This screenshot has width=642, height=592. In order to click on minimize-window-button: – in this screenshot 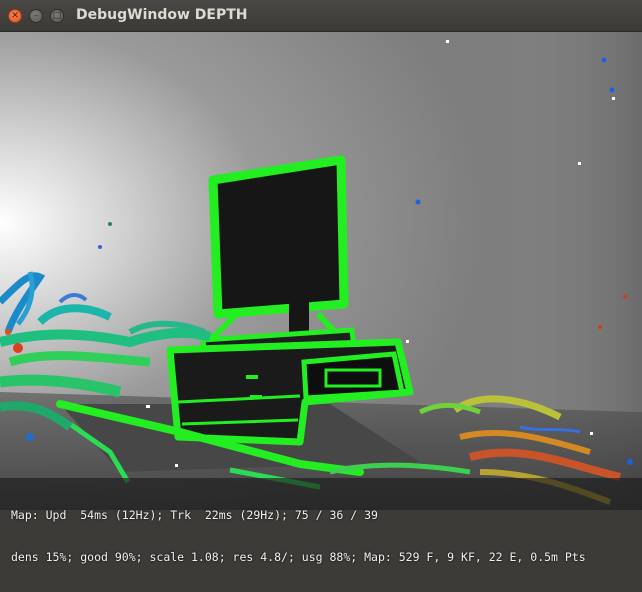, I will do `click(36, 16)`.